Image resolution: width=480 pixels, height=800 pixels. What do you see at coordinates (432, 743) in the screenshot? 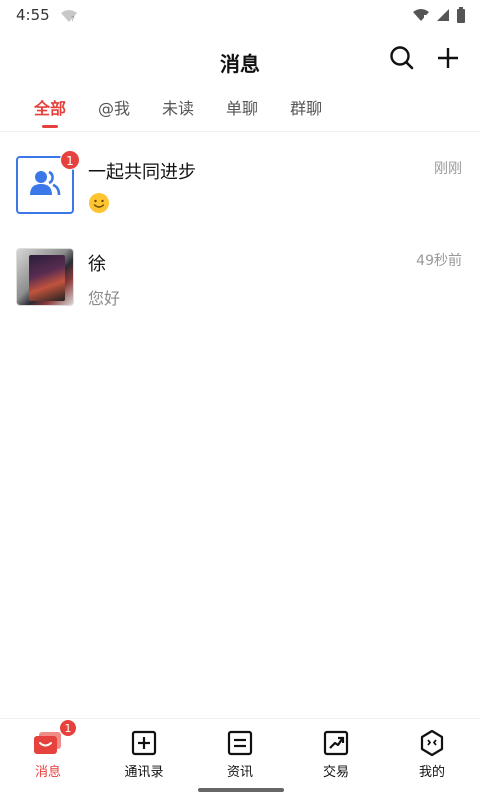
I see `profile-icon` at bounding box center [432, 743].